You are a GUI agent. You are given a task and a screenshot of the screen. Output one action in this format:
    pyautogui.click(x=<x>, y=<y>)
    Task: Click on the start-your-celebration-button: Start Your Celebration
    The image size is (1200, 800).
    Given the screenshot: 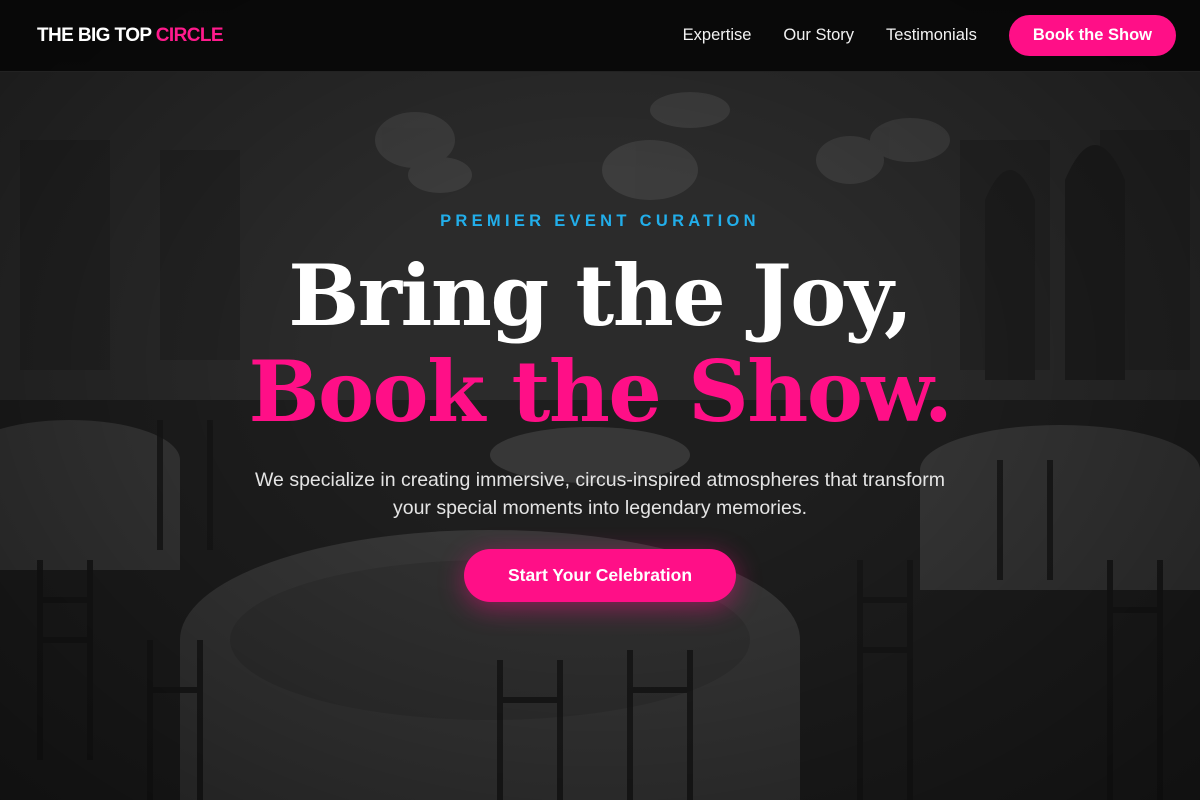 What is the action you would take?
    pyautogui.click(x=600, y=575)
    